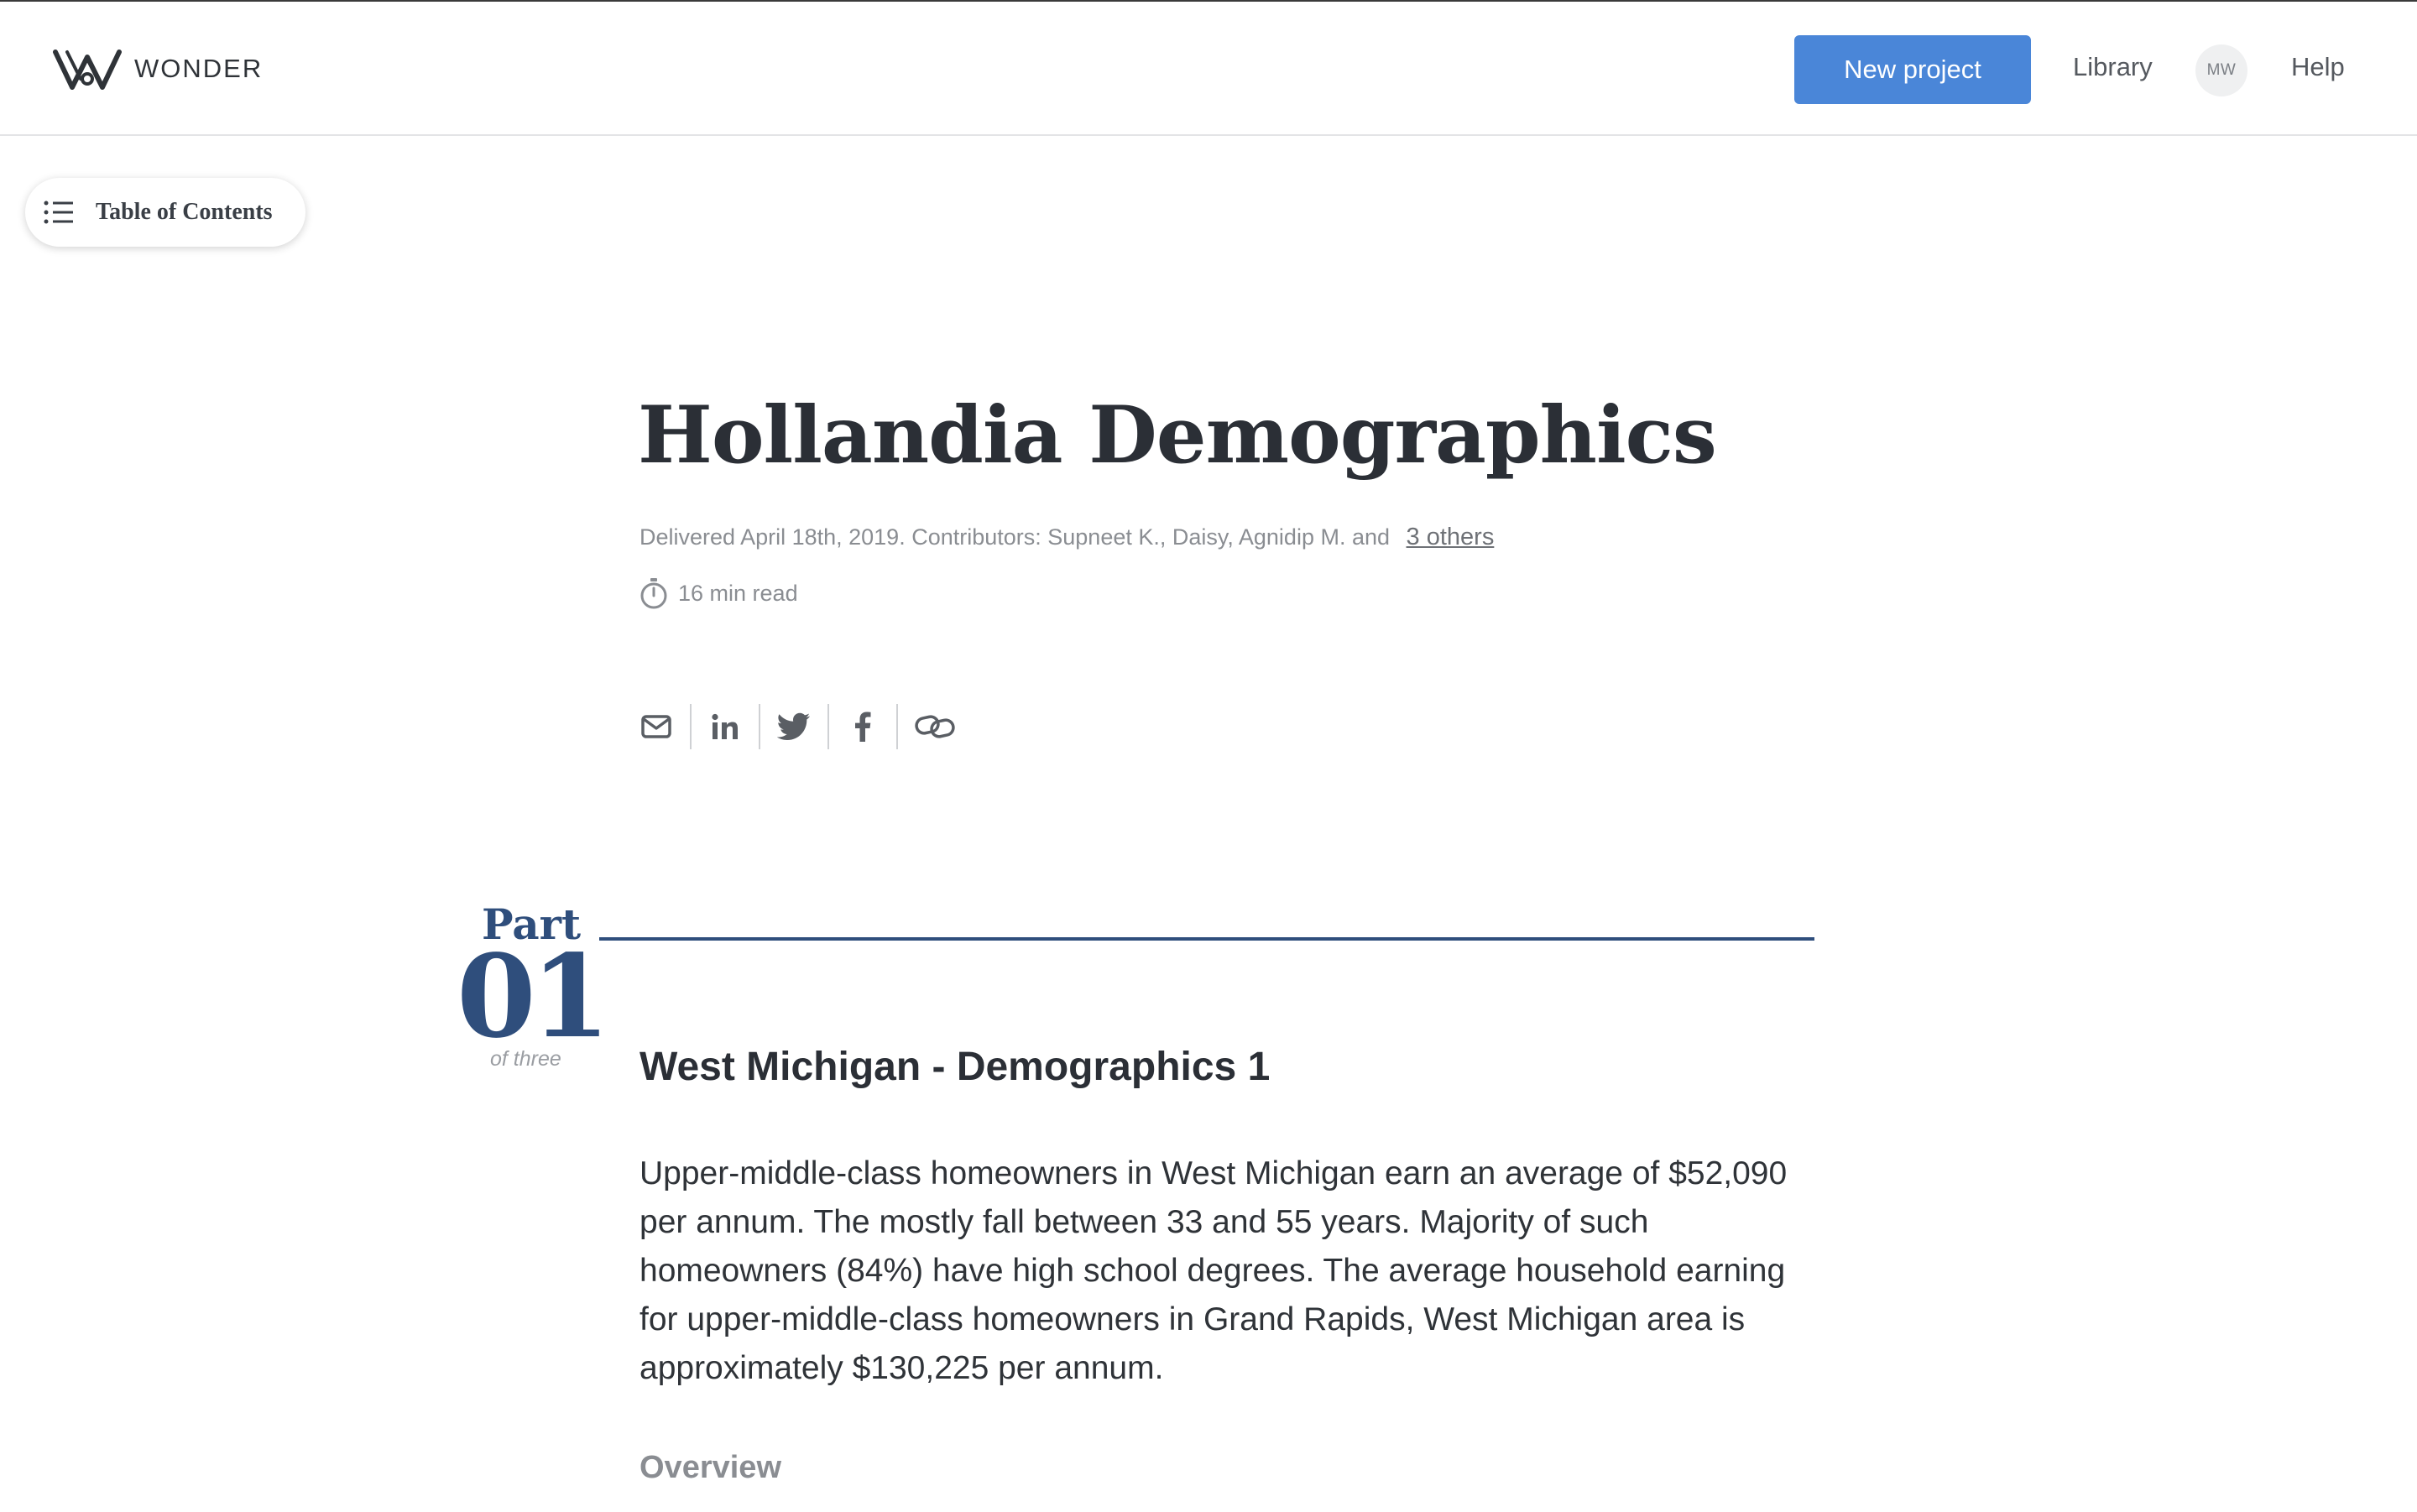  Describe the element at coordinates (1451, 537) in the screenshot. I see `other-contributors-link: 3 others` at that location.